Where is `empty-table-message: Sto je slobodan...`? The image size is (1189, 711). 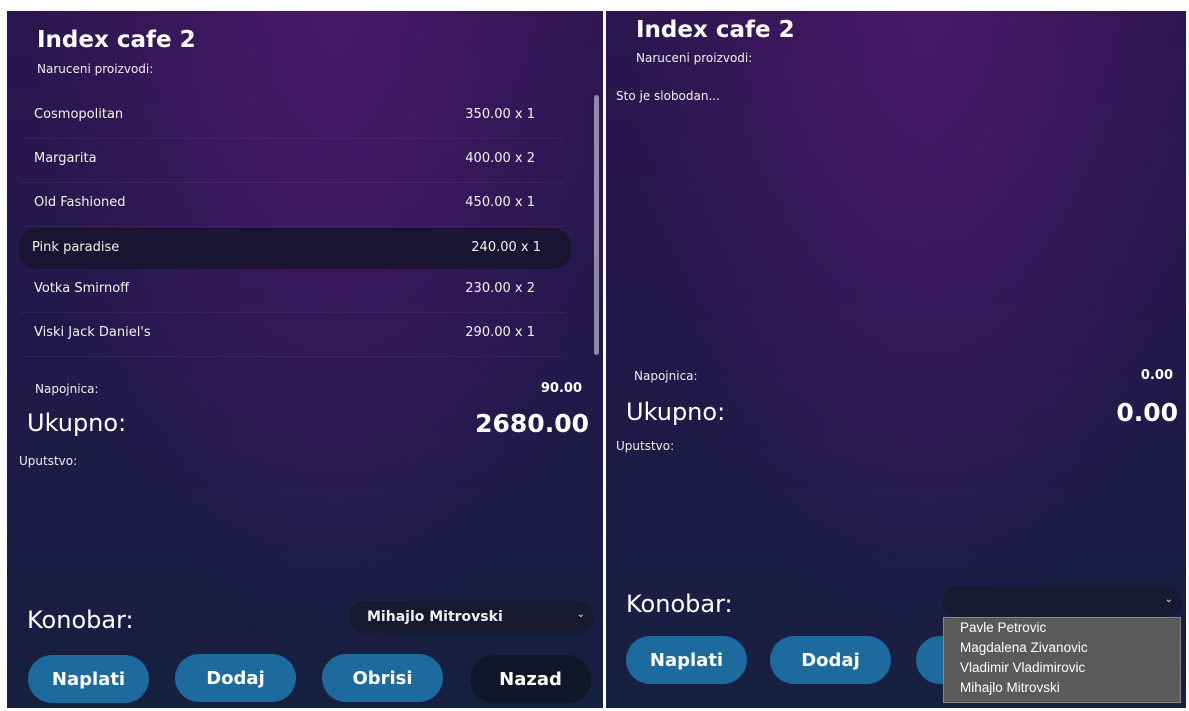 empty-table-message: Sto je slobodan... is located at coordinates (668, 96).